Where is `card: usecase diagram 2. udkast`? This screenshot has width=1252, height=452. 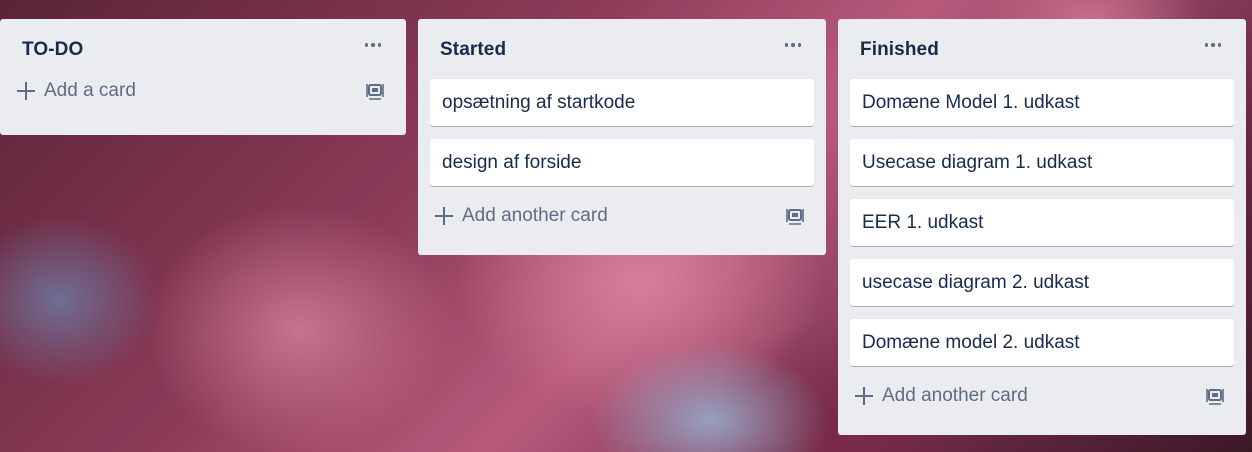 card: usecase diagram 2. udkast is located at coordinates (1042, 282).